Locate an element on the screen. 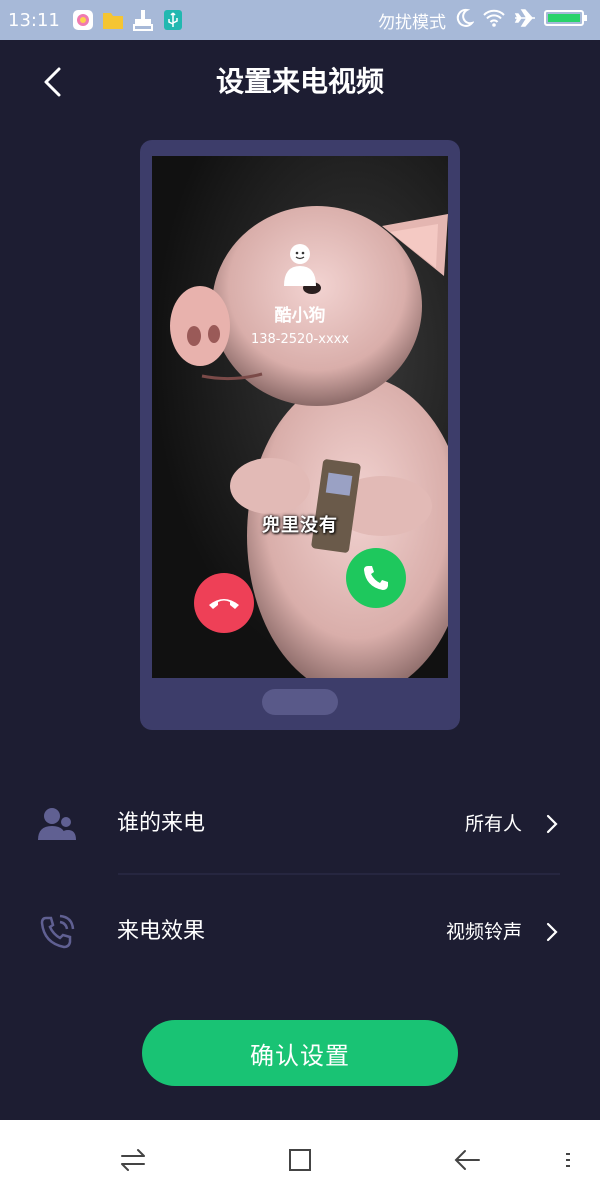 The image size is (600, 1200). row-label-caller: 谁的来电 is located at coordinates (161, 823).